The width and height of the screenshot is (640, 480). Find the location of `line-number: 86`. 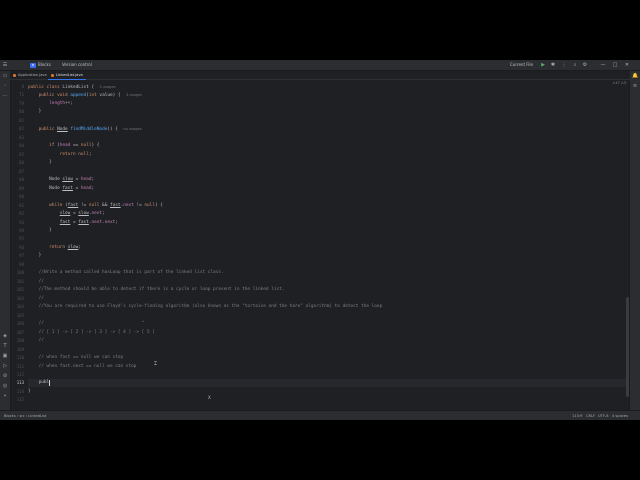

line-number: 86 is located at coordinates (17, 163).